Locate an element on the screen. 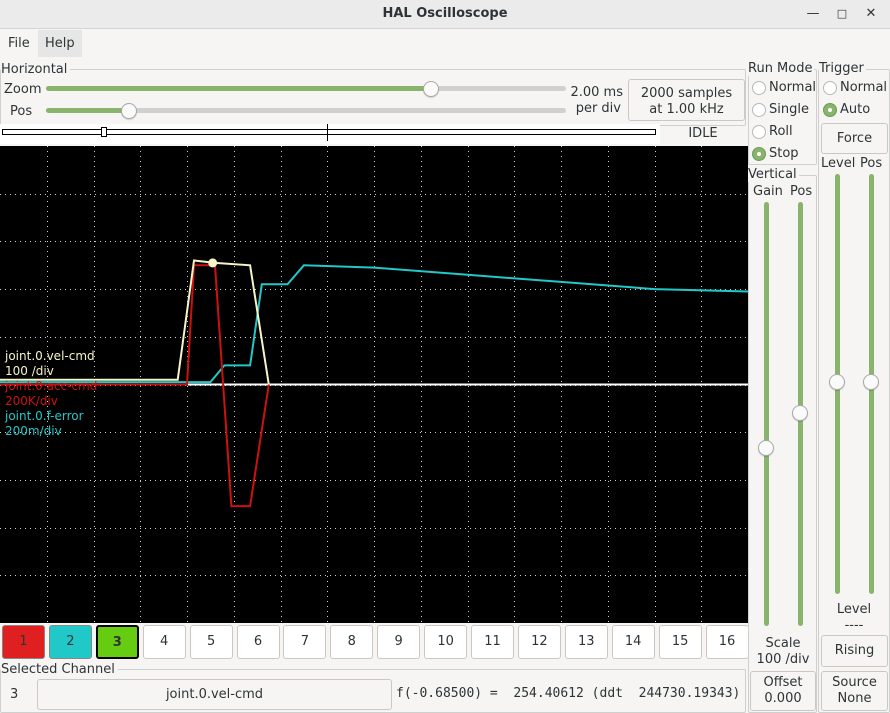 The height and width of the screenshot is (713, 890). run-stop-label: Stop is located at coordinates (784, 153).